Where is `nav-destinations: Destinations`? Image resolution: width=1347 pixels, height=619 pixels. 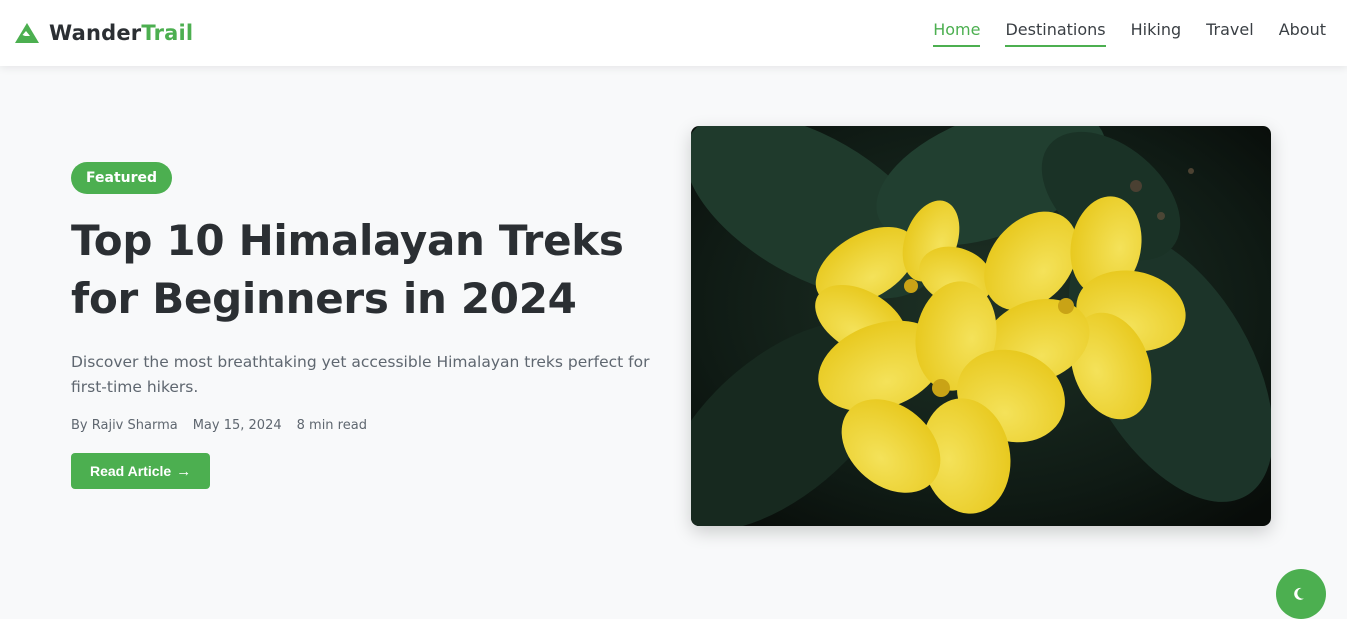 nav-destinations: Destinations is located at coordinates (1055, 33).